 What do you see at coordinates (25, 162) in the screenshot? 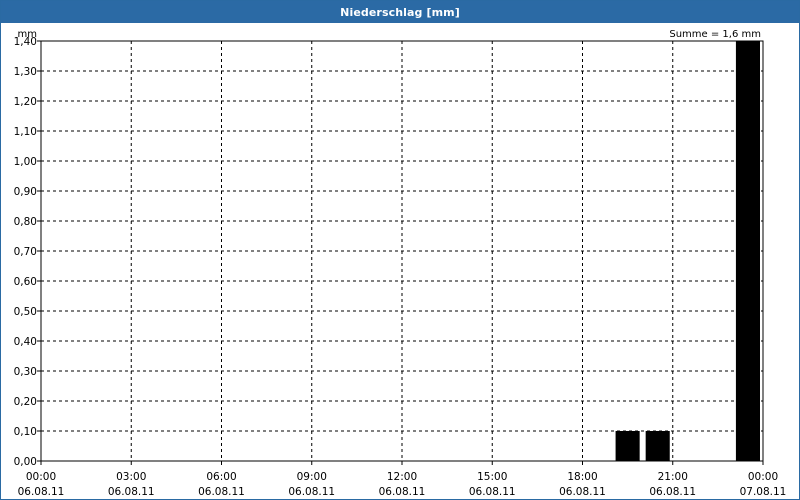
I see `y-tick-label: 1,00` at bounding box center [25, 162].